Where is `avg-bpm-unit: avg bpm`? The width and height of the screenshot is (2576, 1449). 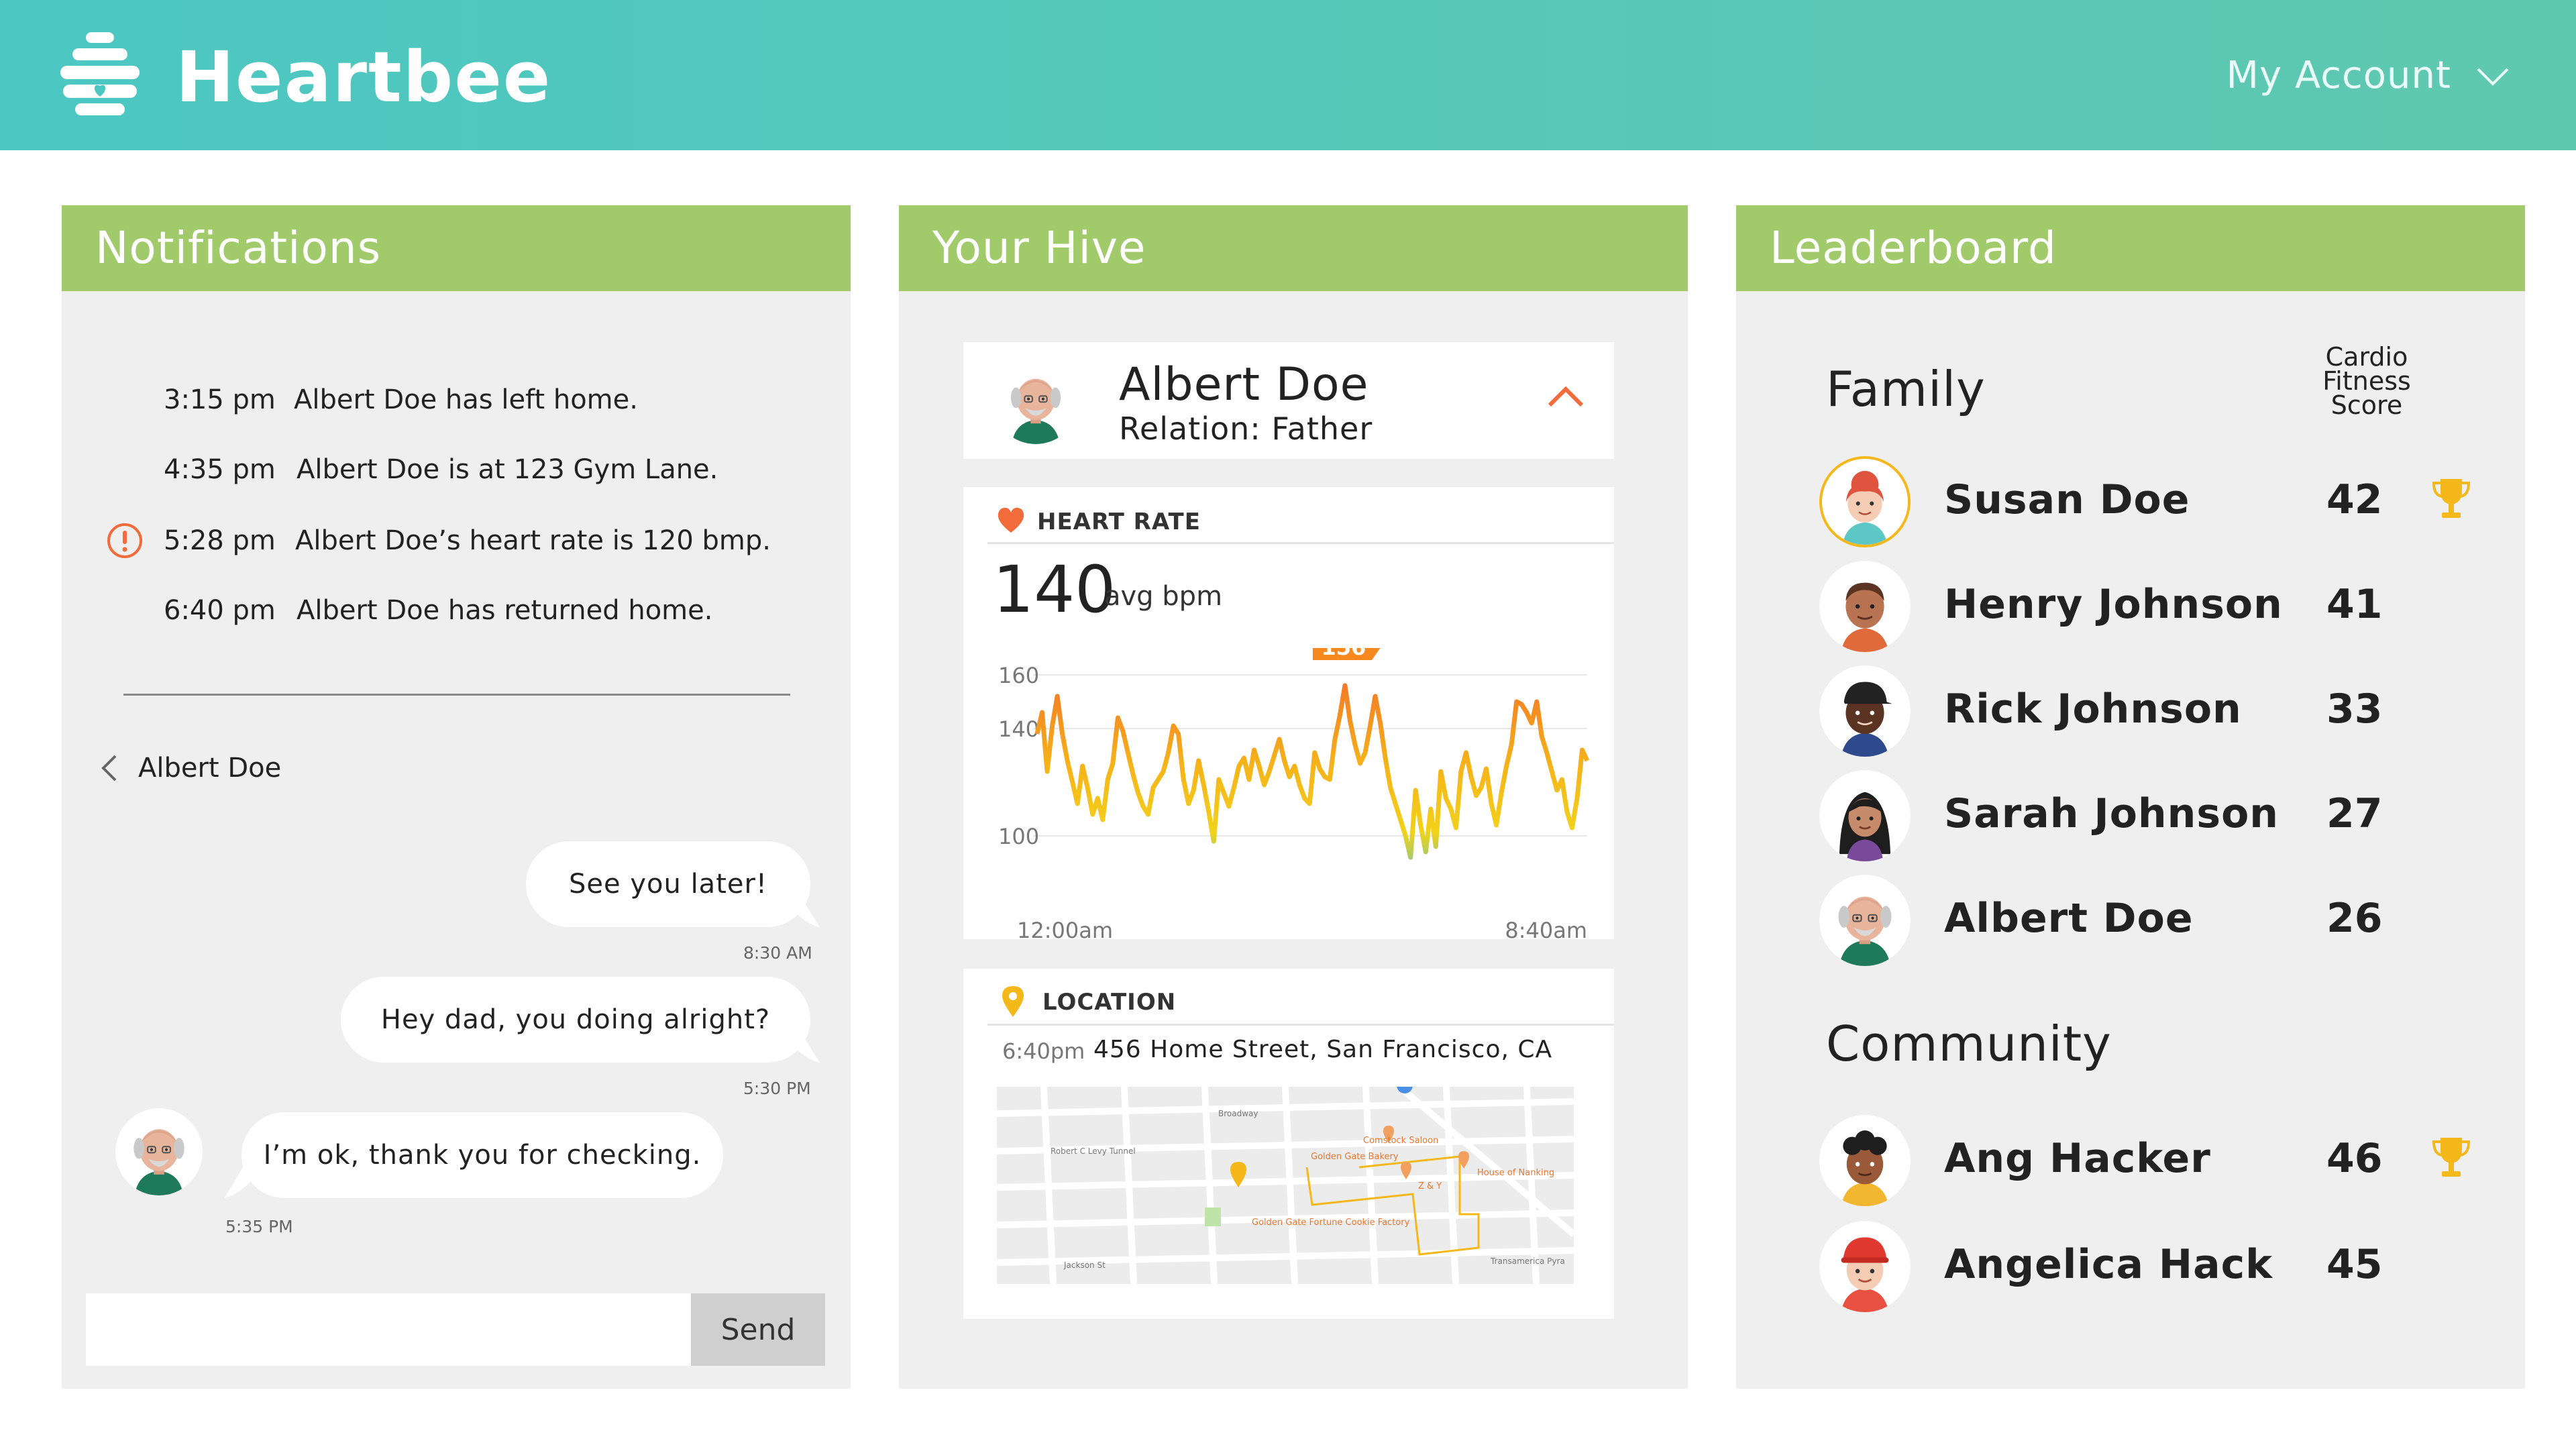 avg-bpm-unit: avg bpm is located at coordinates (1163, 596).